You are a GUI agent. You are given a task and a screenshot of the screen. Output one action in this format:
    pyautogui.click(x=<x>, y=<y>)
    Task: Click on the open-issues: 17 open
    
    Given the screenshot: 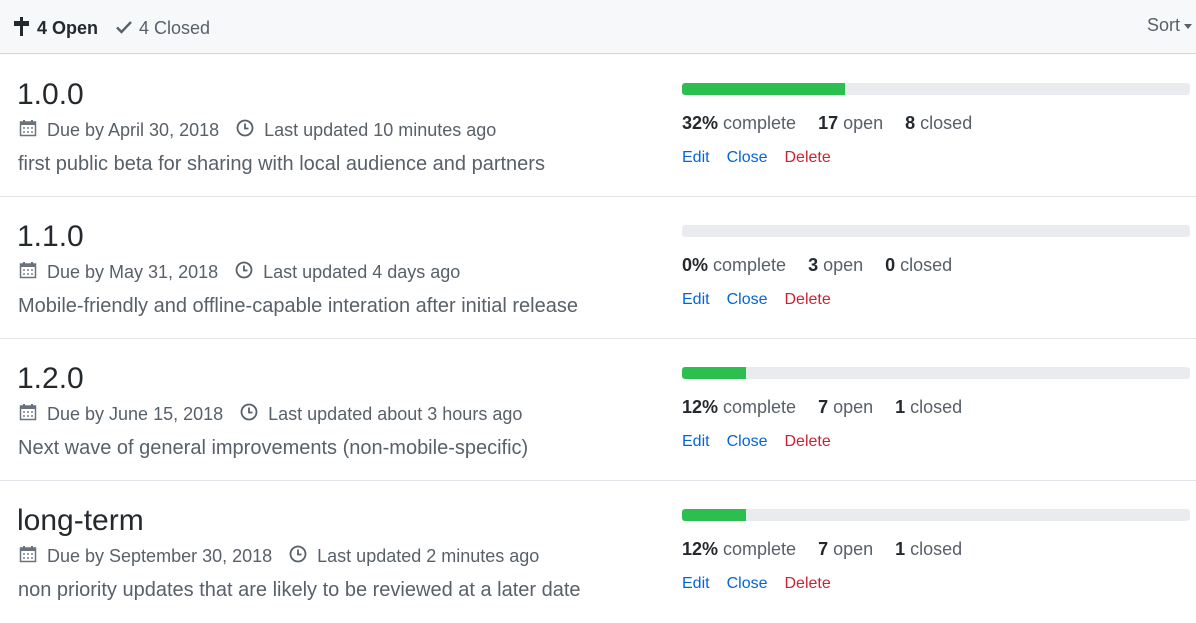 What is the action you would take?
    pyautogui.click(x=850, y=123)
    